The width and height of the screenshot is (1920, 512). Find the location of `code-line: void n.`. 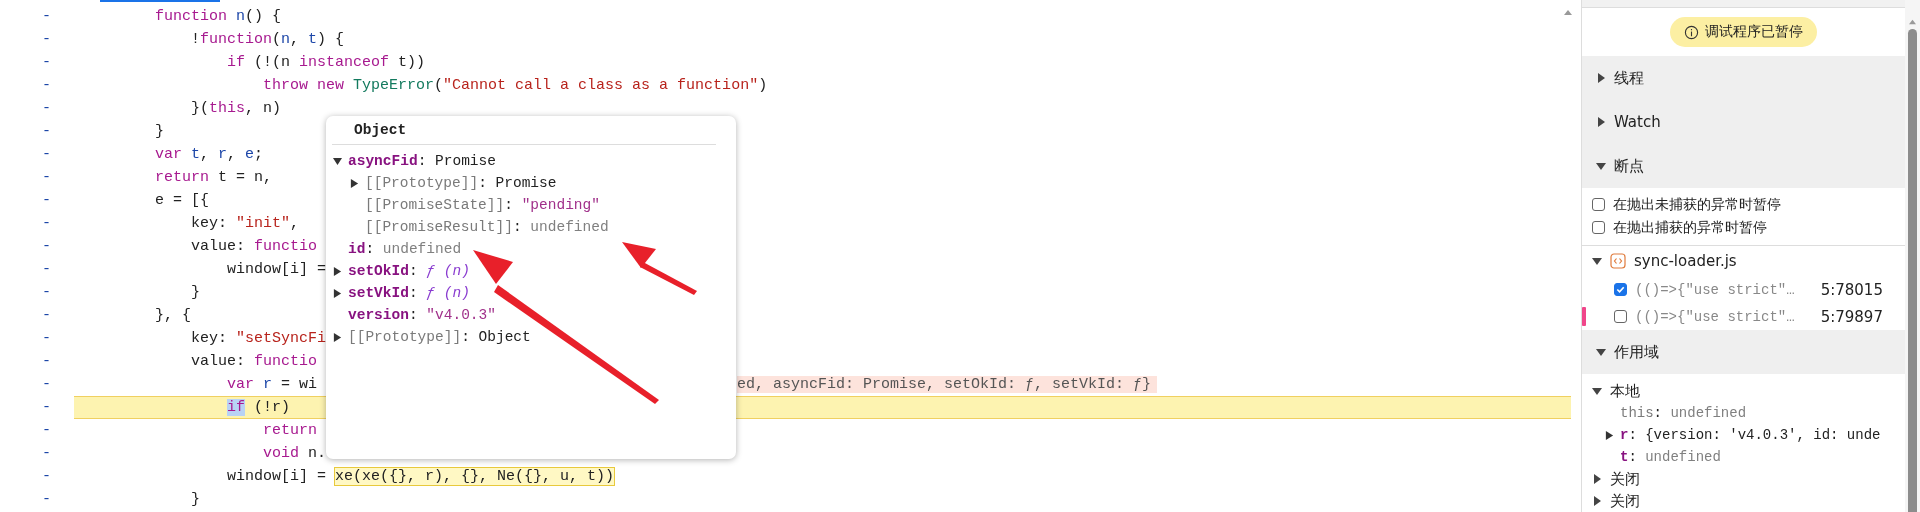

code-line: void n. is located at coordinates (294, 453).